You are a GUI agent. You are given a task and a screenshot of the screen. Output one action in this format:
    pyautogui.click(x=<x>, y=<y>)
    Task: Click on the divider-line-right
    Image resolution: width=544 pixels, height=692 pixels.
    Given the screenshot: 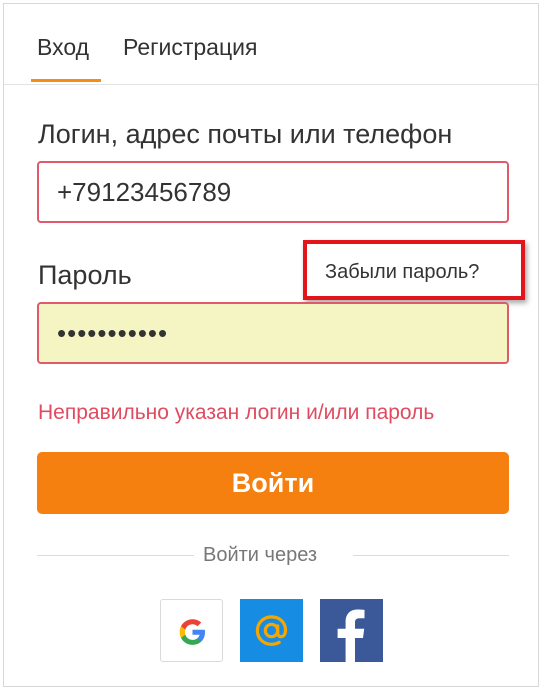 What is the action you would take?
    pyautogui.click(x=431, y=555)
    